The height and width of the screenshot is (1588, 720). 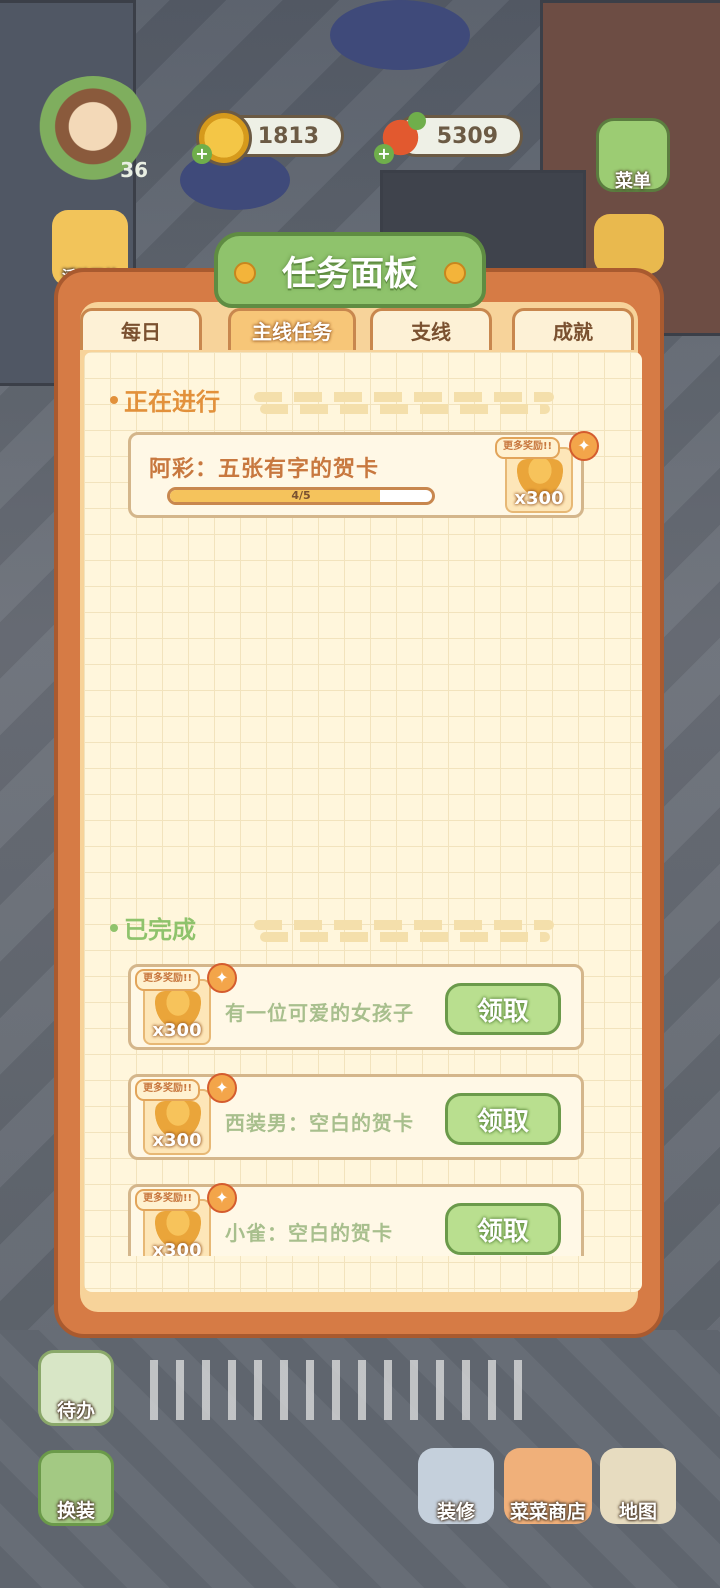 What do you see at coordinates (384, 154) in the screenshot?
I see `add-carrot-icon: +` at bounding box center [384, 154].